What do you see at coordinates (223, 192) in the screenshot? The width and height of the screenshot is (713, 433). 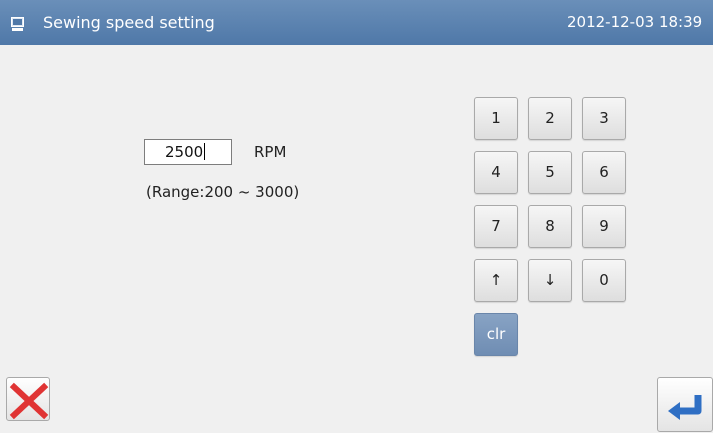 I see `range-label: (Range:200 ~ 3000)` at bounding box center [223, 192].